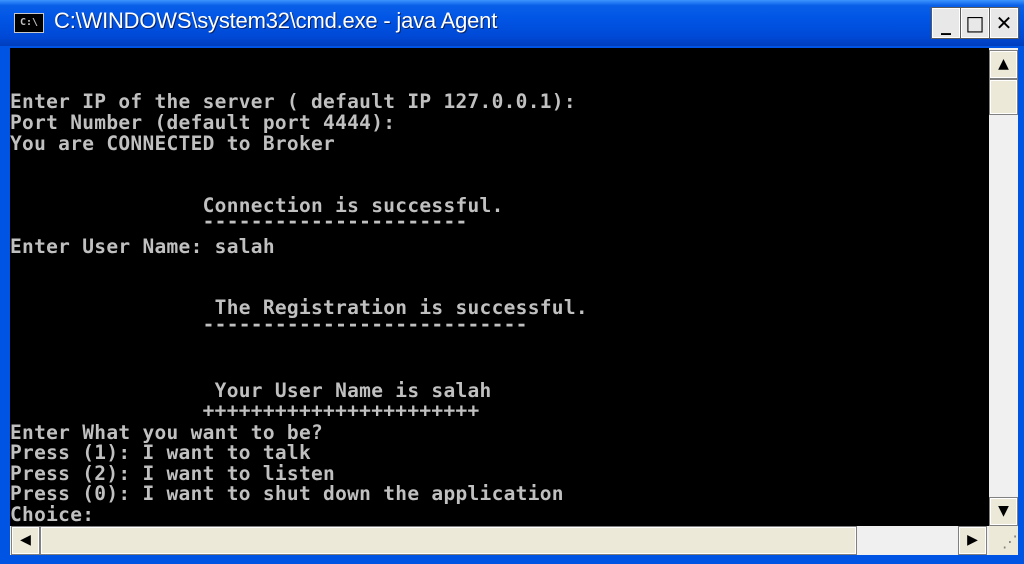 This screenshot has height=564, width=1024. Describe the element at coordinates (1003, 64) in the screenshot. I see `scroll-up-icon: ▲` at that location.